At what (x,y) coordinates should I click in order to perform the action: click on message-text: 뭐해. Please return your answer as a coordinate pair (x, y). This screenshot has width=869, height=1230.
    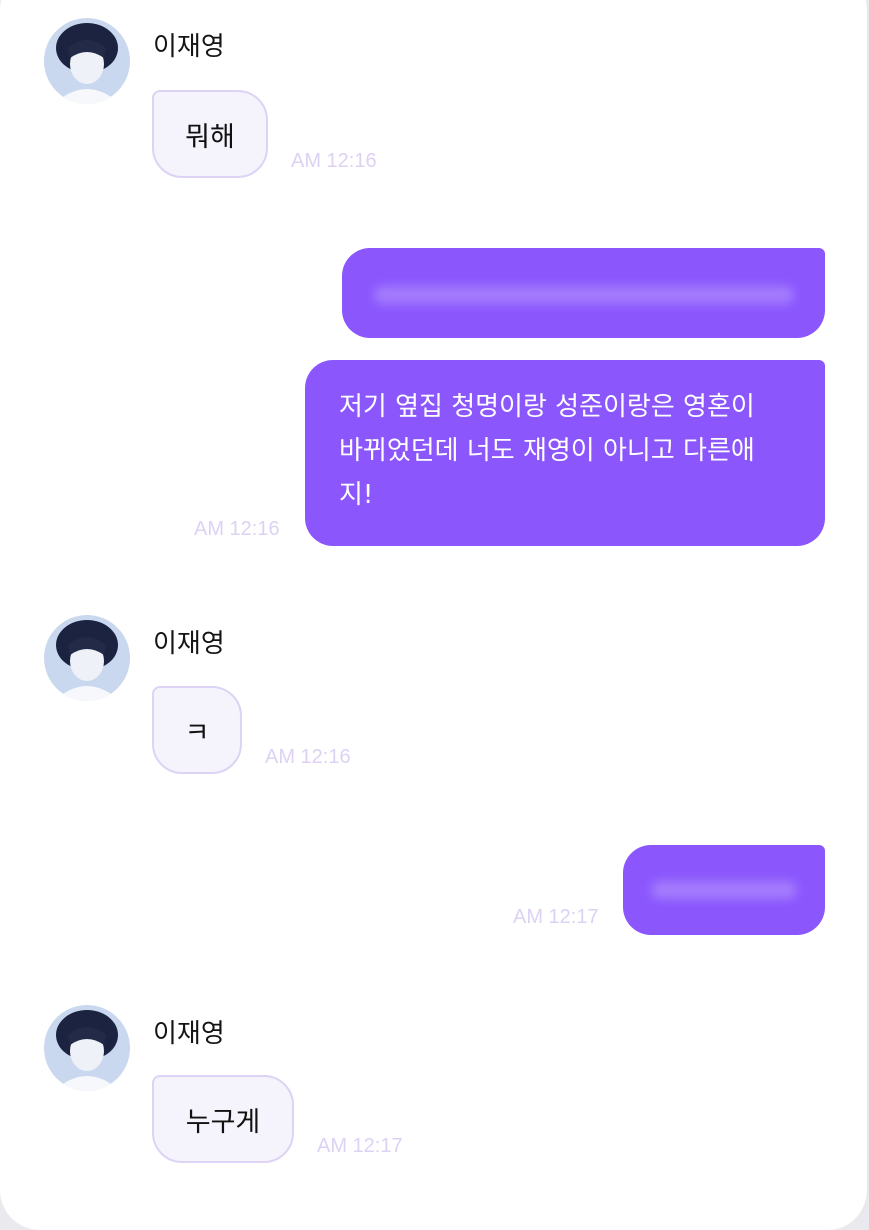
    Looking at the image, I should click on (210, 137).